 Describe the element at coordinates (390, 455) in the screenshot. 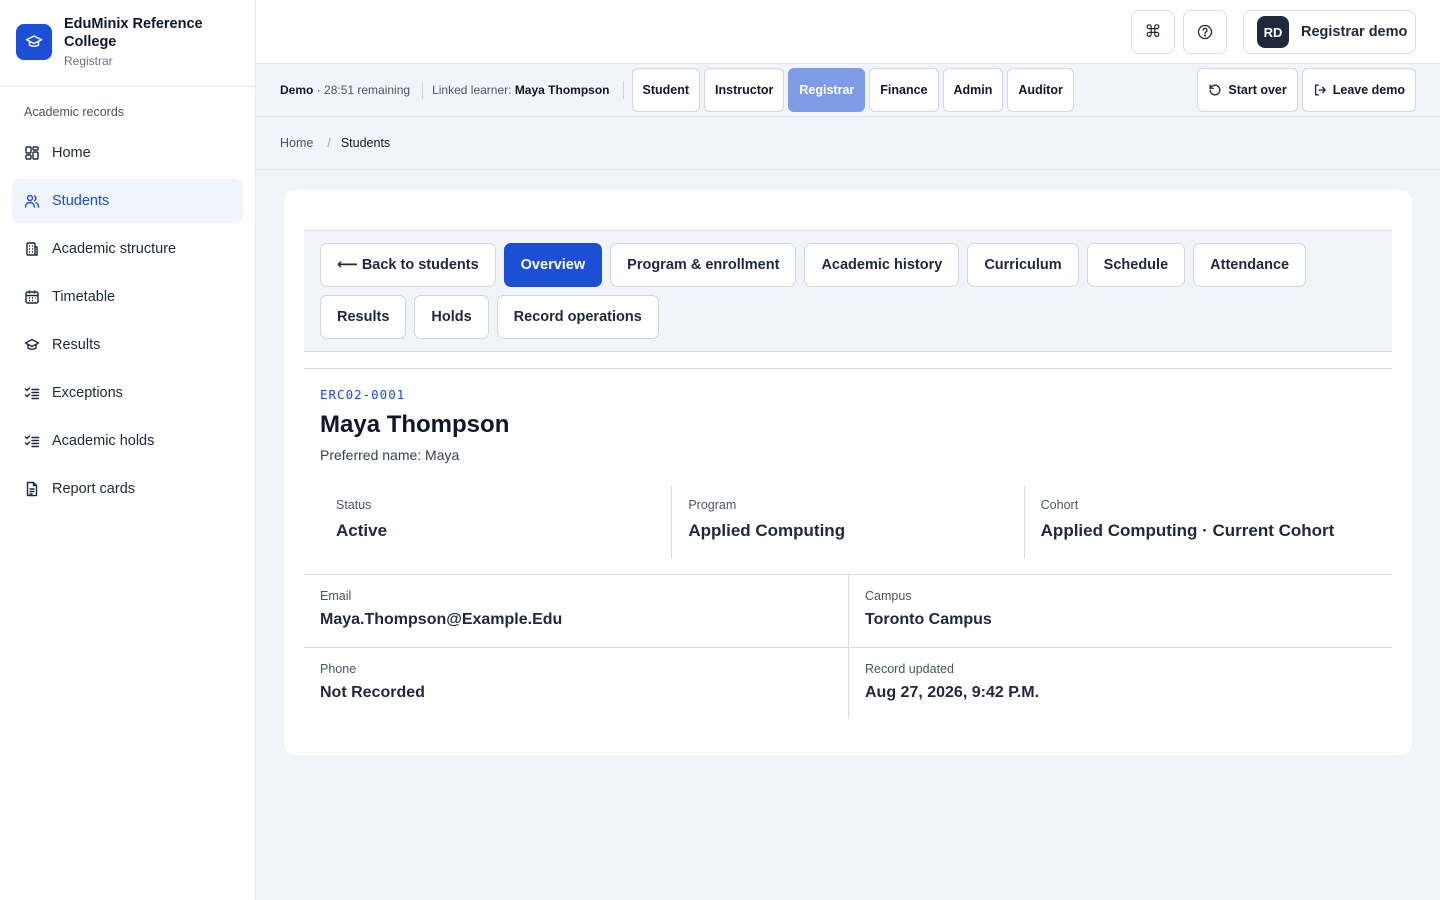

I see `preferred-name: Preferred name: Maya` at that location.